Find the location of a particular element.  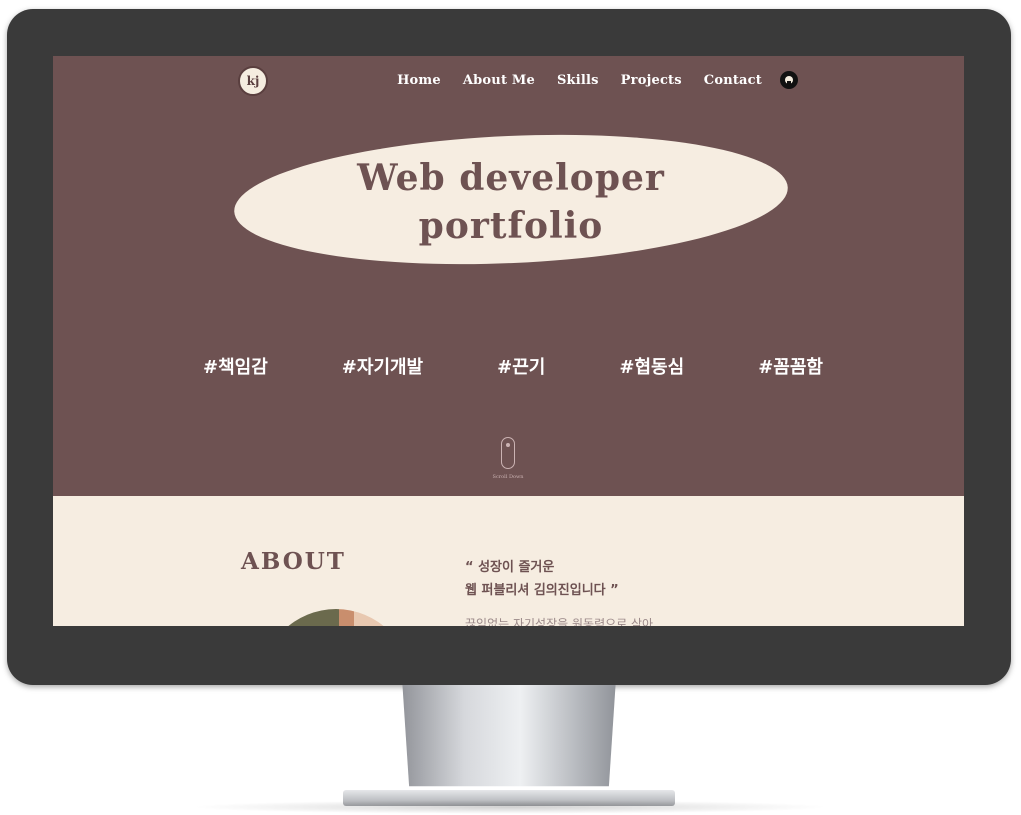

nav-links: Home About Me Skills Projects Contact is located at coordinates (586, 80).